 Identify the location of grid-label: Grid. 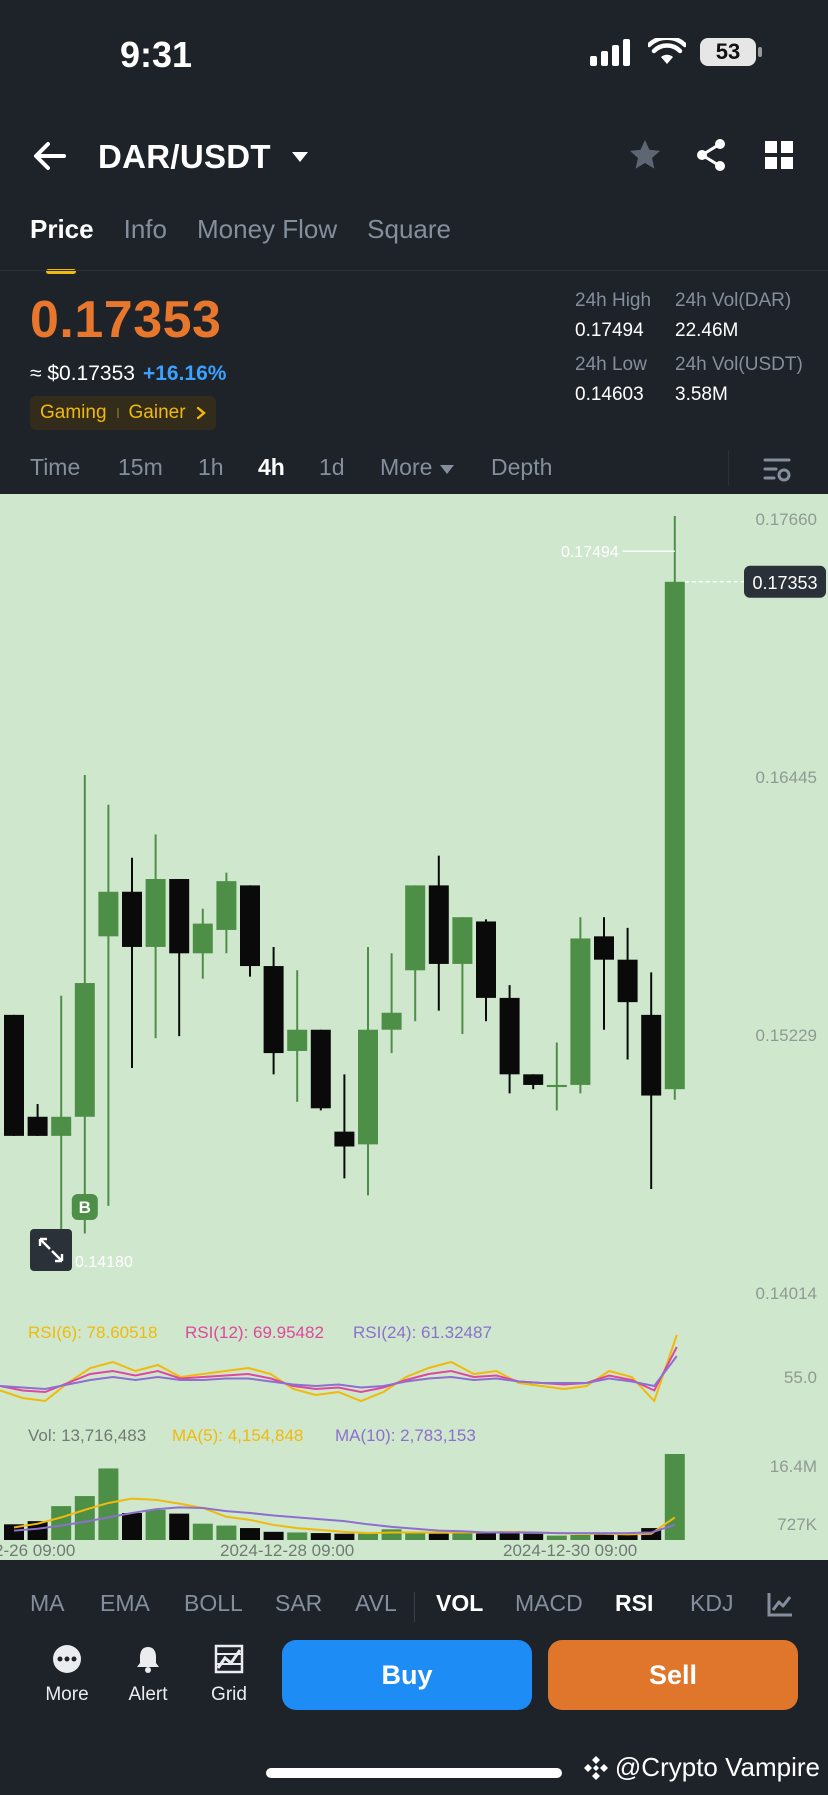
(229, 1694).